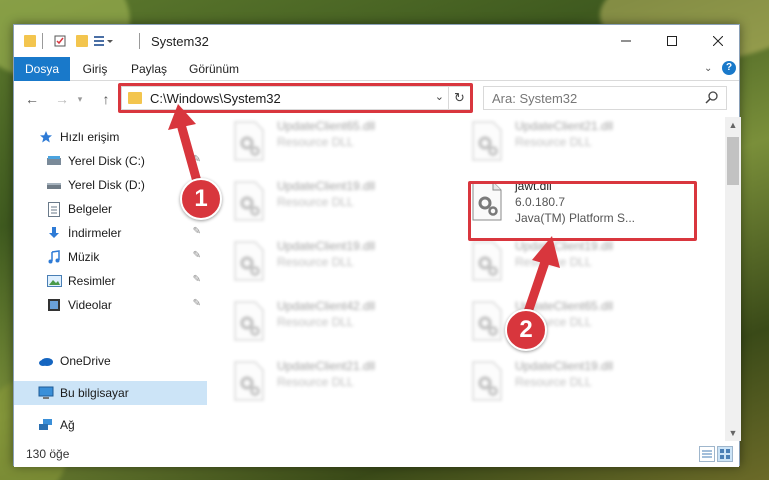  What do you see at coordinates (526, 330) in the screenshot?
I see `step-badge-2: 2` at bounding box center [526, 330].